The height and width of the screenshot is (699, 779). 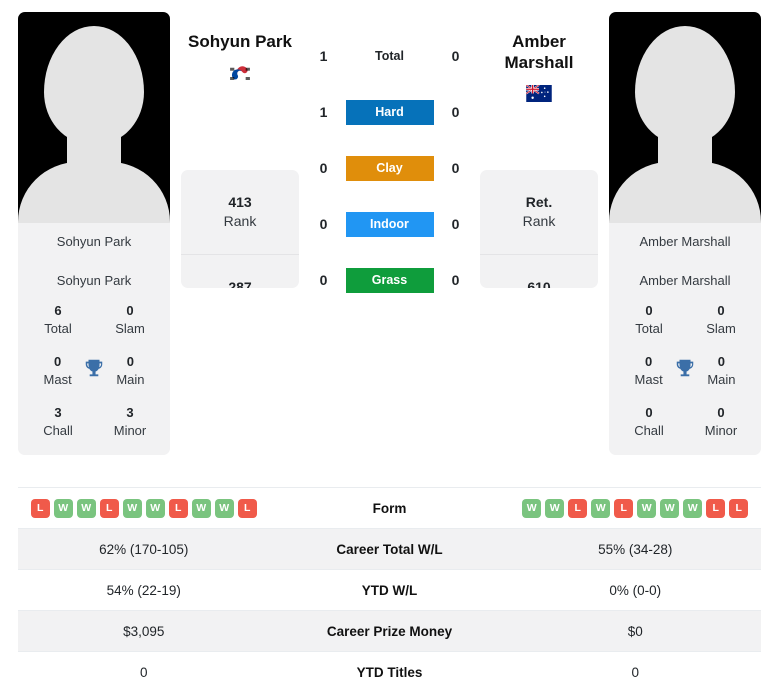 I want to click on titles-slam-left: 0 Slam, so click(x=130, y=319).